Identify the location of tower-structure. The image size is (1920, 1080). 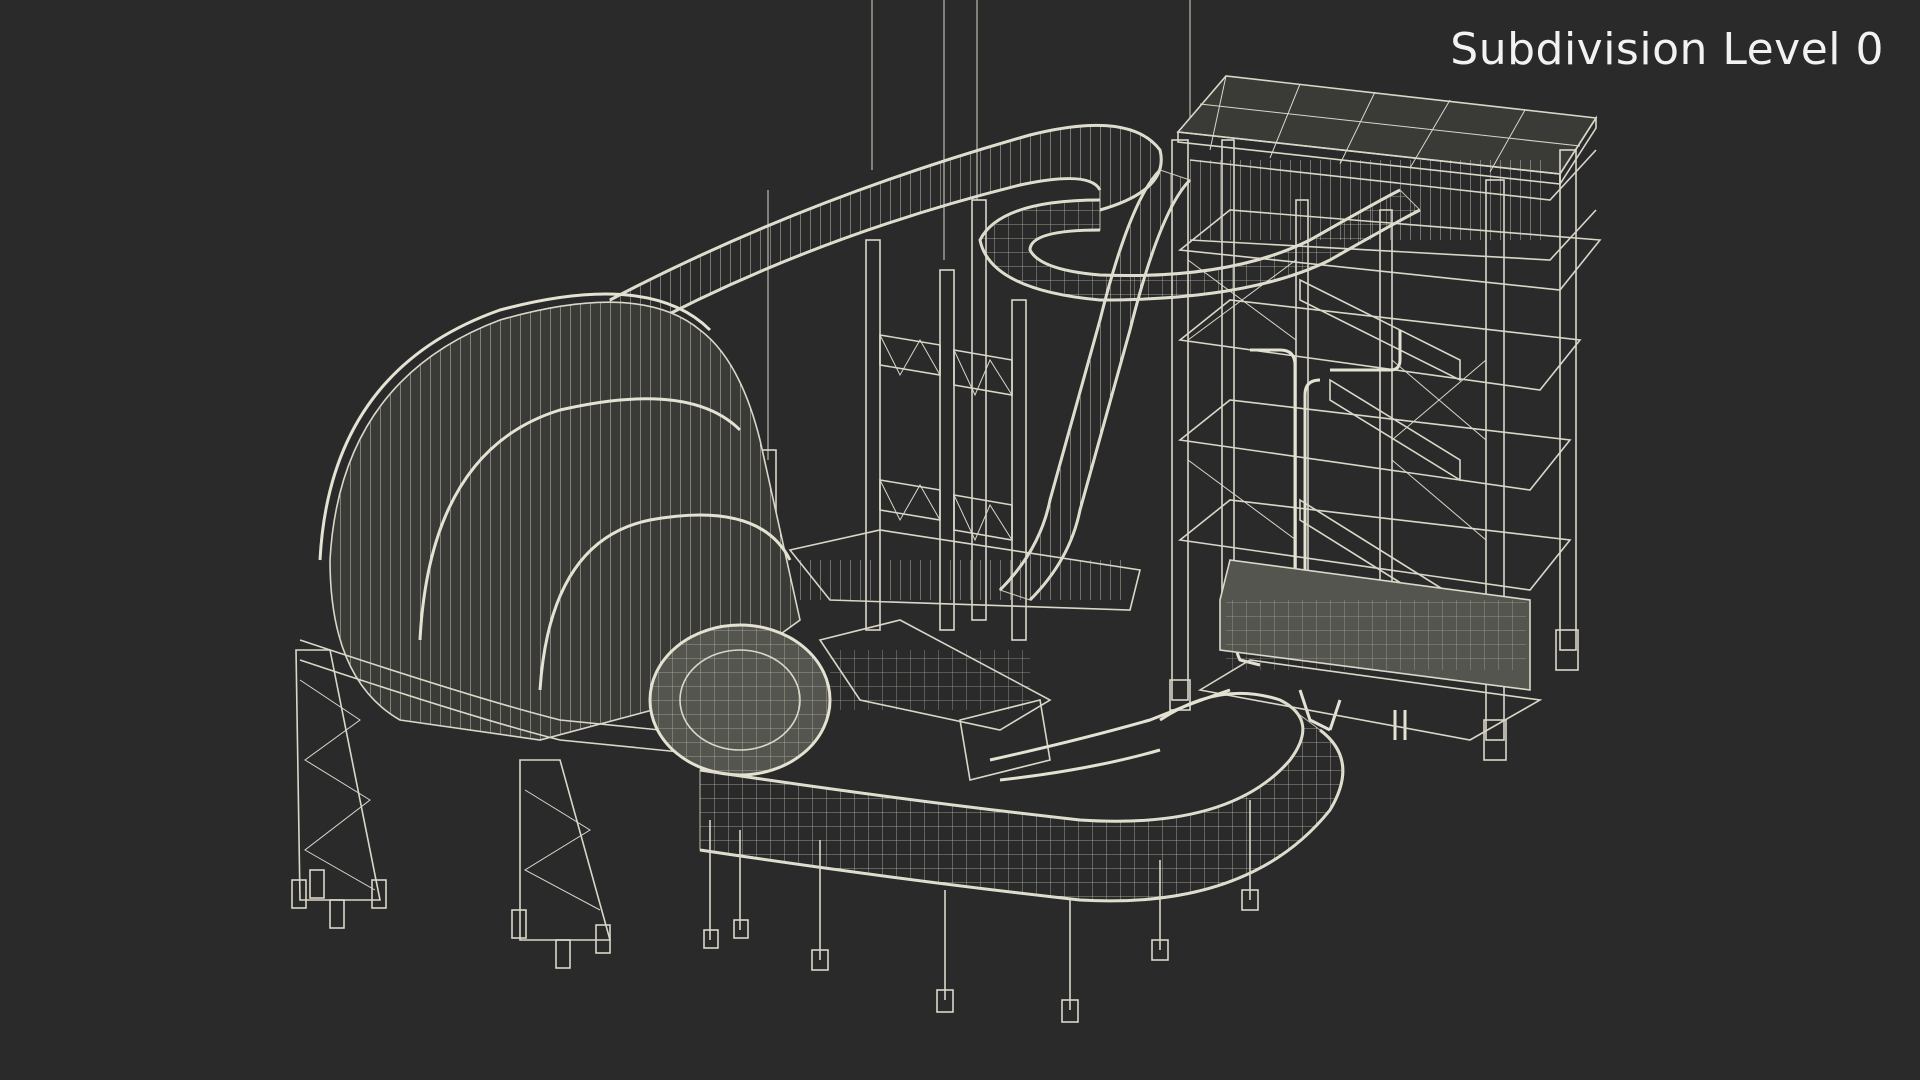
(1385, 418).